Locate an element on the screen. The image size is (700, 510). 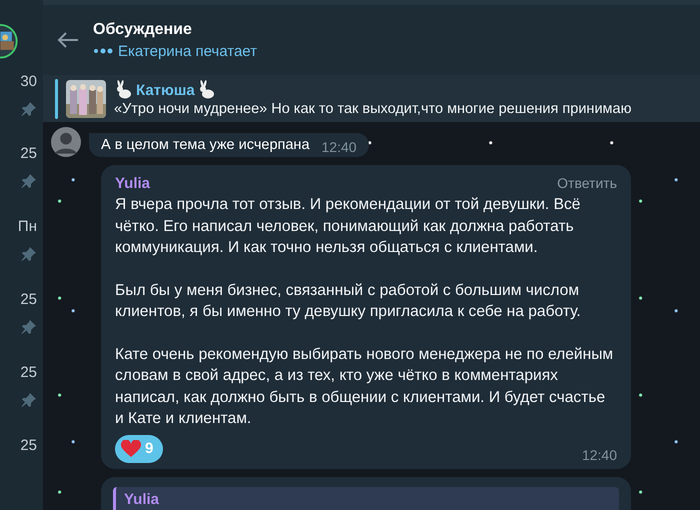
chat-time: 30 is located at coordinates (28, 81).